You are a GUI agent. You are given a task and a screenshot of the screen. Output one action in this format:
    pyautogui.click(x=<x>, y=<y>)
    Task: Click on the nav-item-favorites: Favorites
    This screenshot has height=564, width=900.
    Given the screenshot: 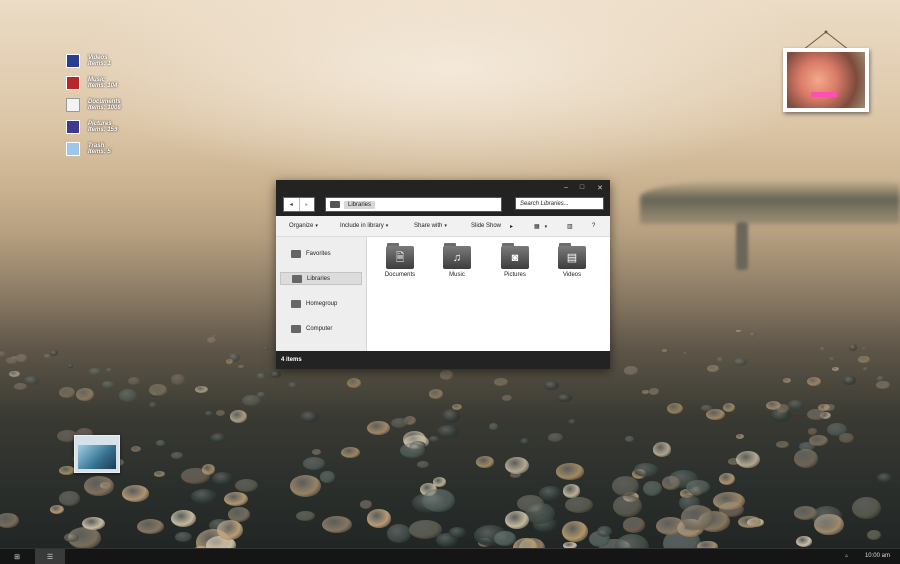 What is the action you would take?
    pyautogui.click(x=321, y=253)
    